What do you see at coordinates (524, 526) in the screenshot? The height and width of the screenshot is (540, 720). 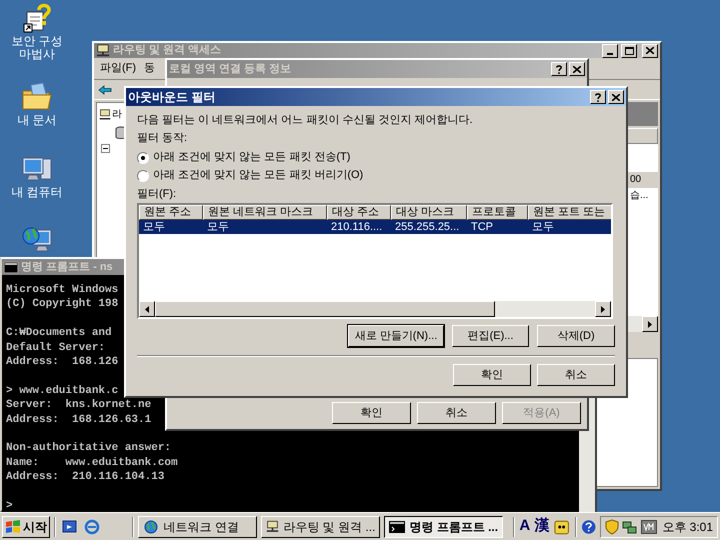 I see `language-bar-item: A` at bounding box center [524, 526].